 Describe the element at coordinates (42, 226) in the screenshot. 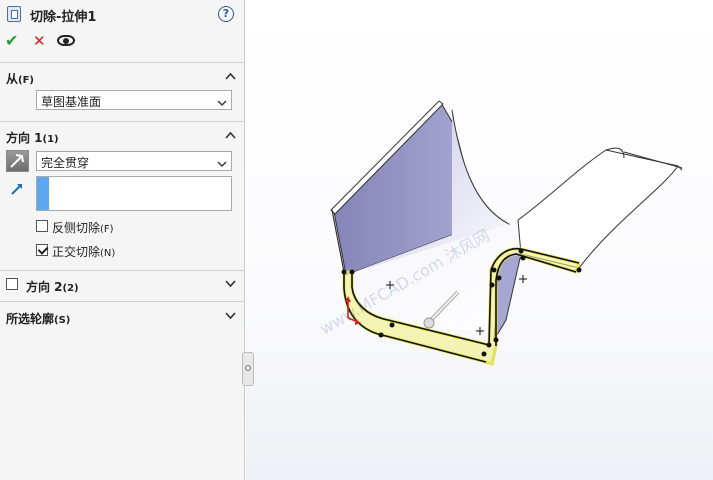

I see `flip-side-checkbox` at that location.